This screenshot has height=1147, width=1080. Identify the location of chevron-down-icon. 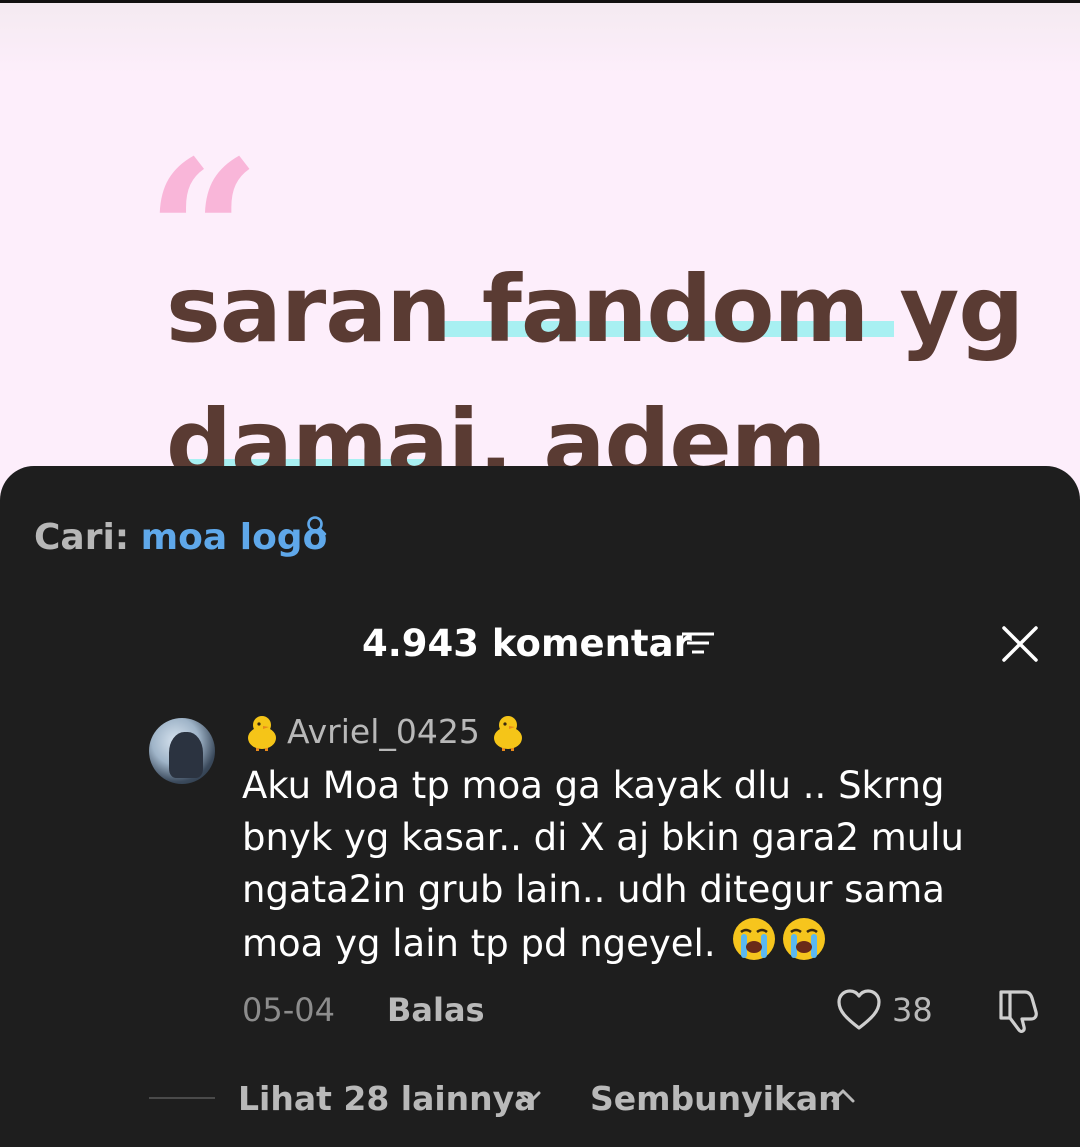
(529, 1098).